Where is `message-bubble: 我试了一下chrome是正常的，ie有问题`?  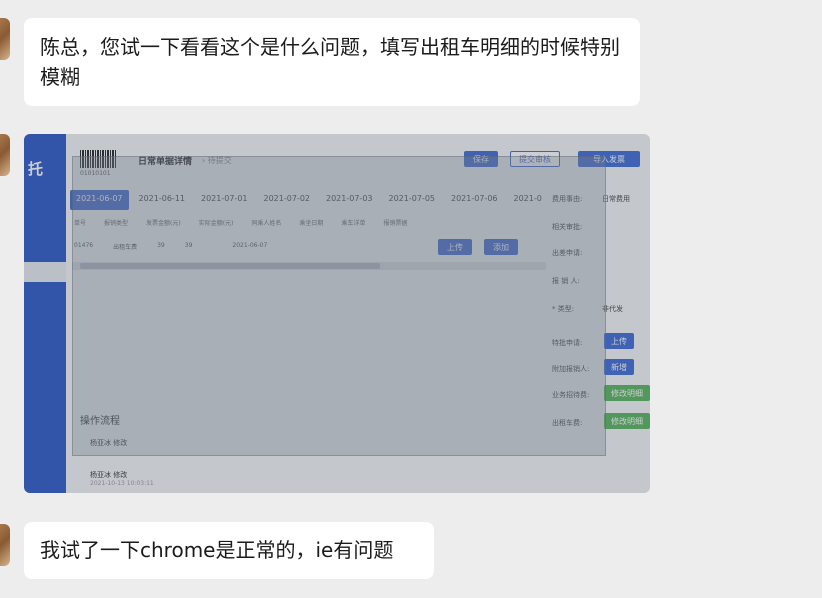
message-bubble: 我试了一下chrome是正常的，ie有问题 is located at coordinates (229, 550).